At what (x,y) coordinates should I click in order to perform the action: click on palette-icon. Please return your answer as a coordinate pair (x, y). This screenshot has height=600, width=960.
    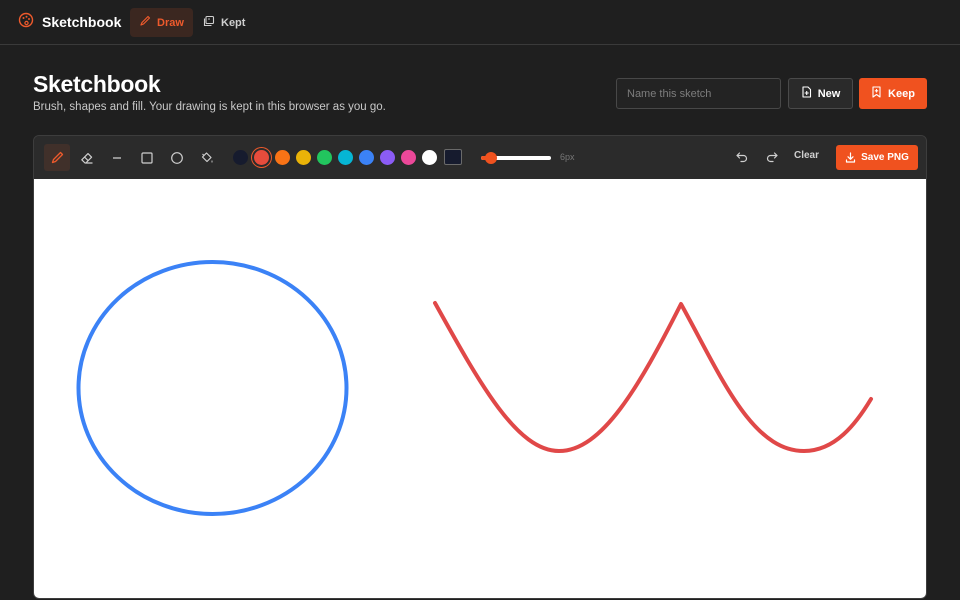
    Looking at the image, I should click on (26, 22).